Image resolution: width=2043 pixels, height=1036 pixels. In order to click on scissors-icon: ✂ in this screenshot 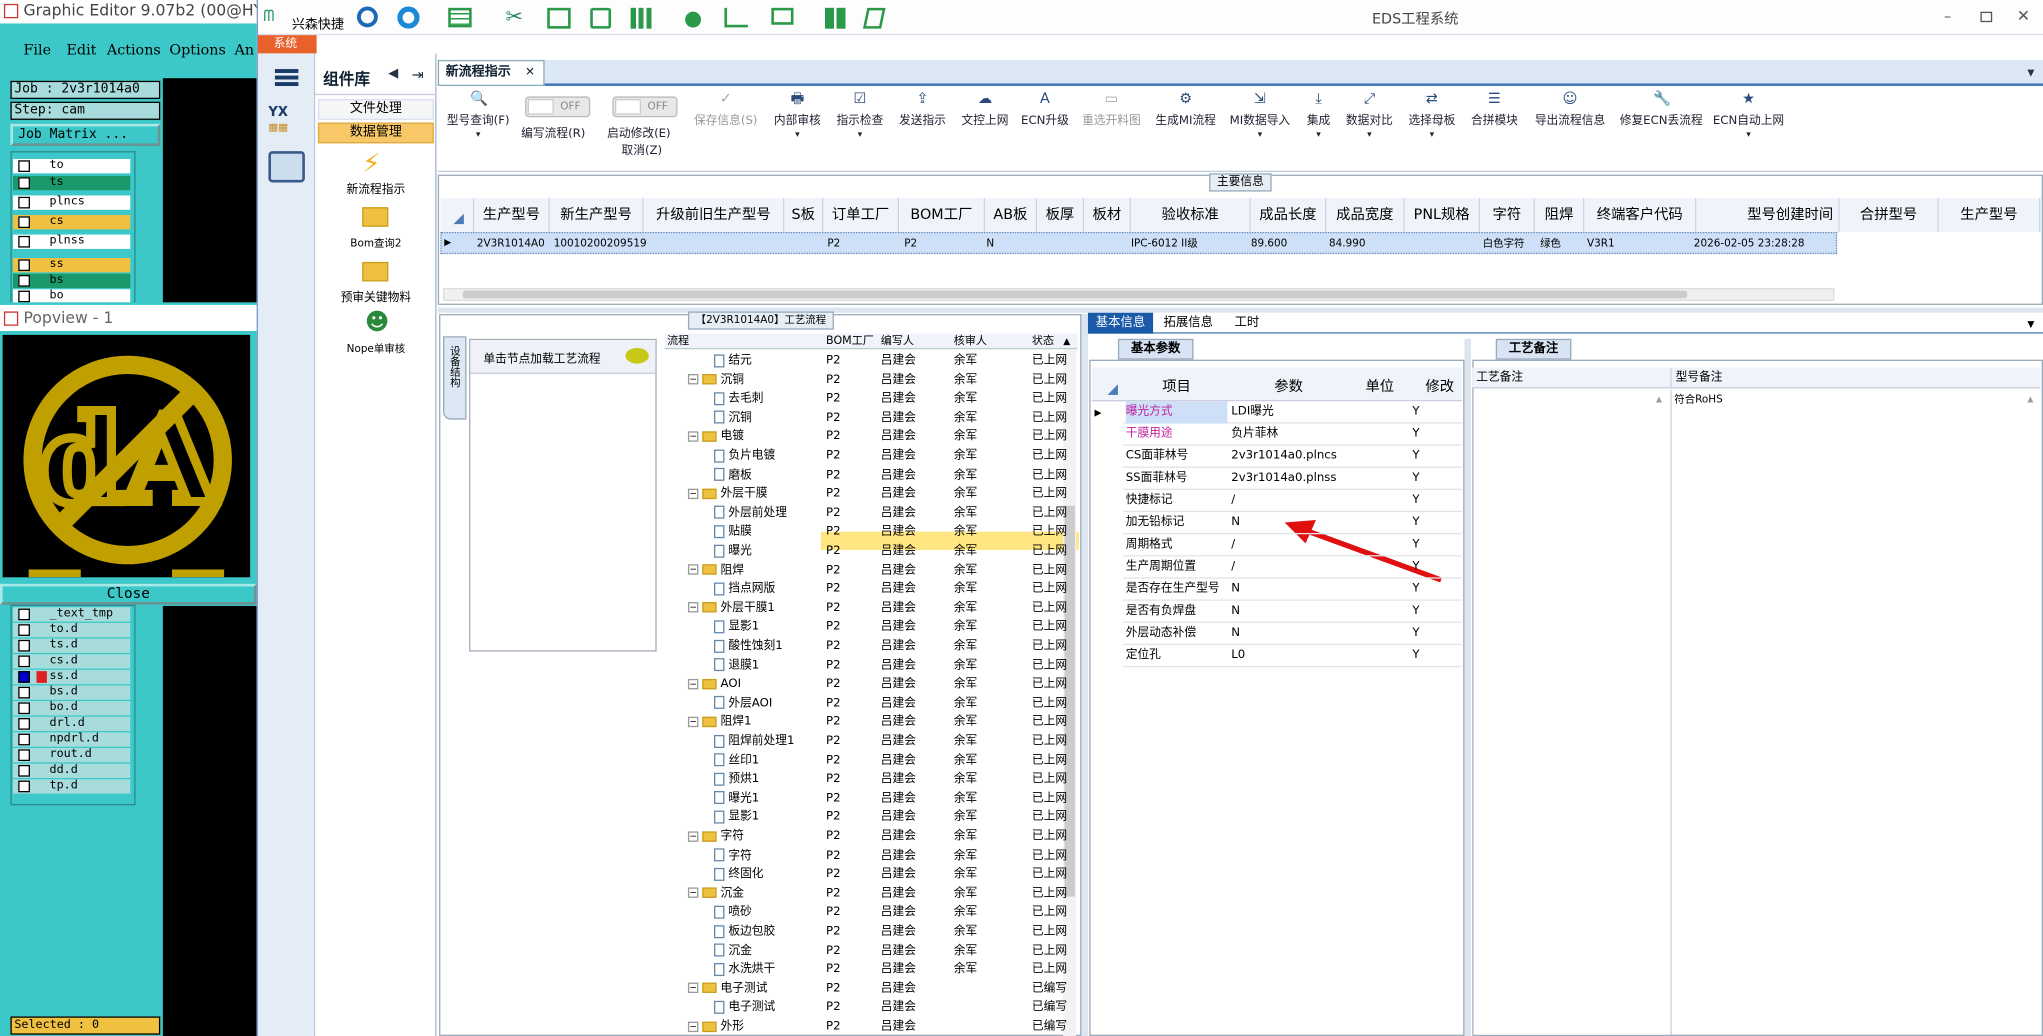, I will do `click(514, 16)`.